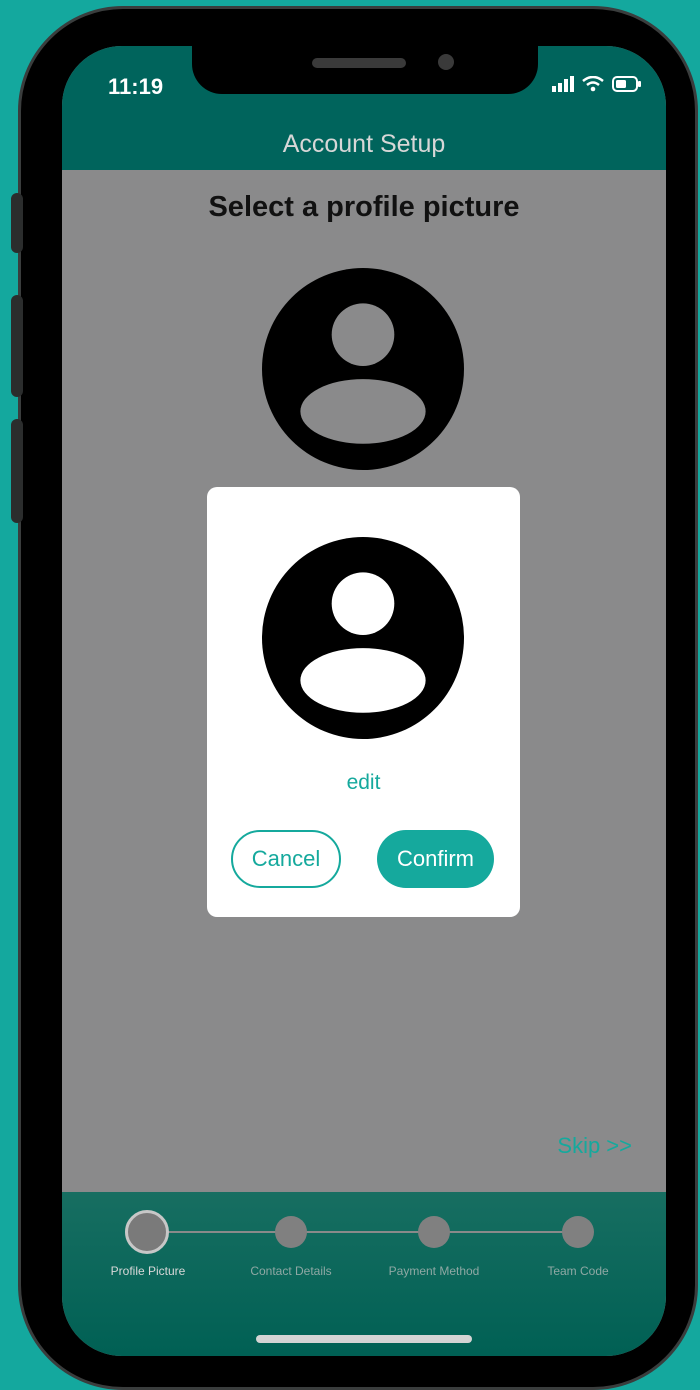 This screenshot has width=700, height=1390. What do you see at coordinates (446, 62) in the screenshot?
I see `front-camera` at bounding box center [446, 62].